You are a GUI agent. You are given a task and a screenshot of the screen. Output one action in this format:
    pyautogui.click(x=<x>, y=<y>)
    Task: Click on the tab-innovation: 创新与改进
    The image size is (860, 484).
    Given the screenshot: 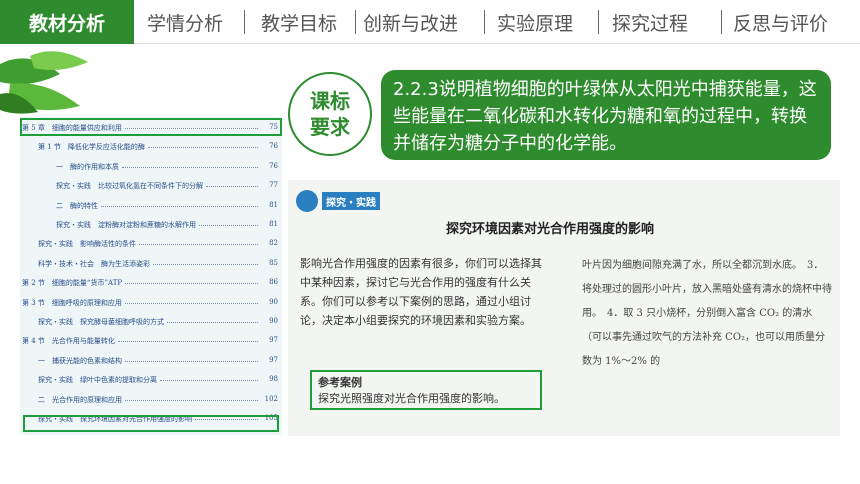 What is the action you would take?
    pyautogui.click(x=410, y=22)
    